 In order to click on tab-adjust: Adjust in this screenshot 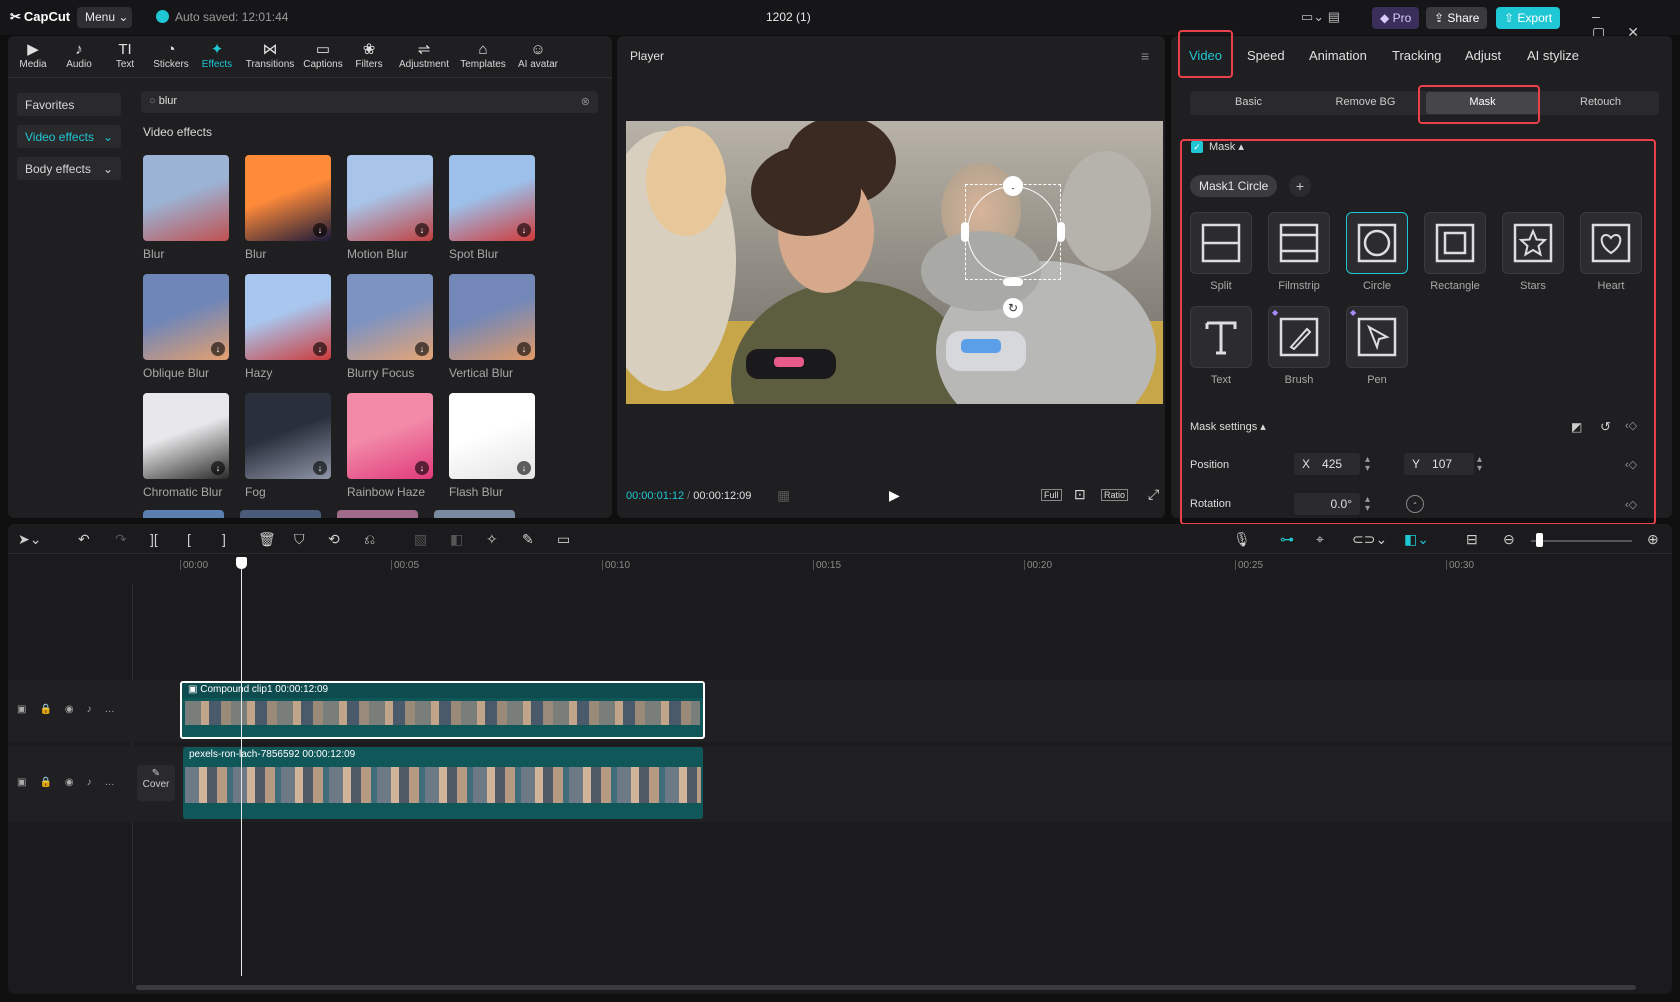, I will do `click(1483, 55)`.